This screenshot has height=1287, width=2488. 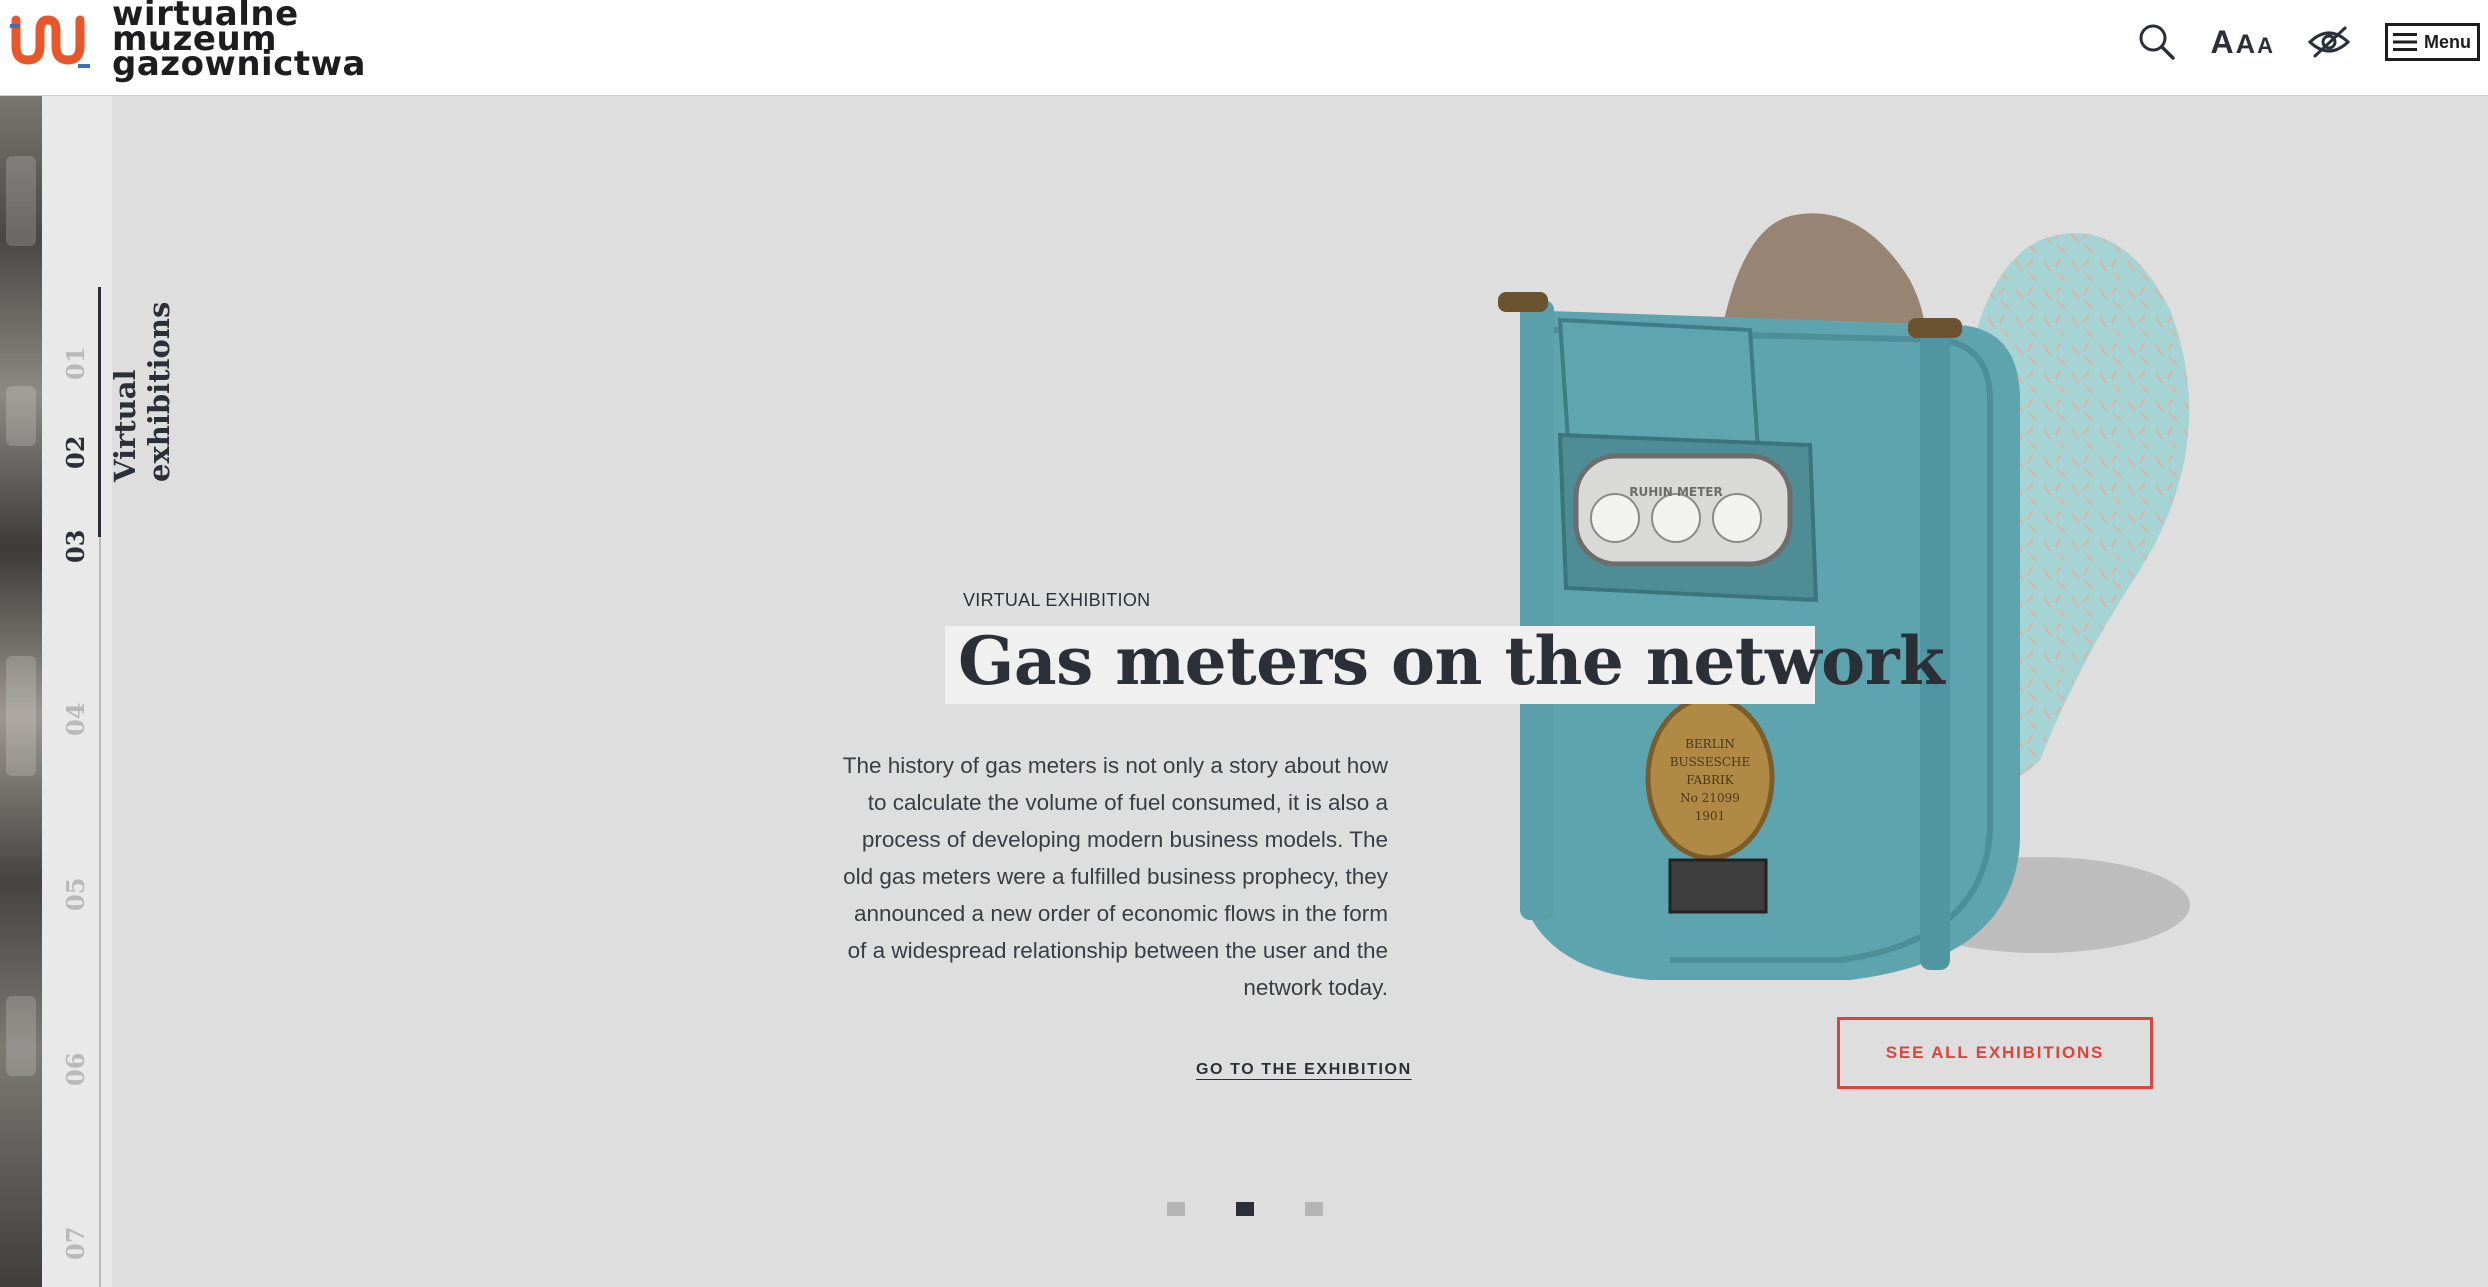 I want to click on hamburger-icon, so click(x=2405, y=42).